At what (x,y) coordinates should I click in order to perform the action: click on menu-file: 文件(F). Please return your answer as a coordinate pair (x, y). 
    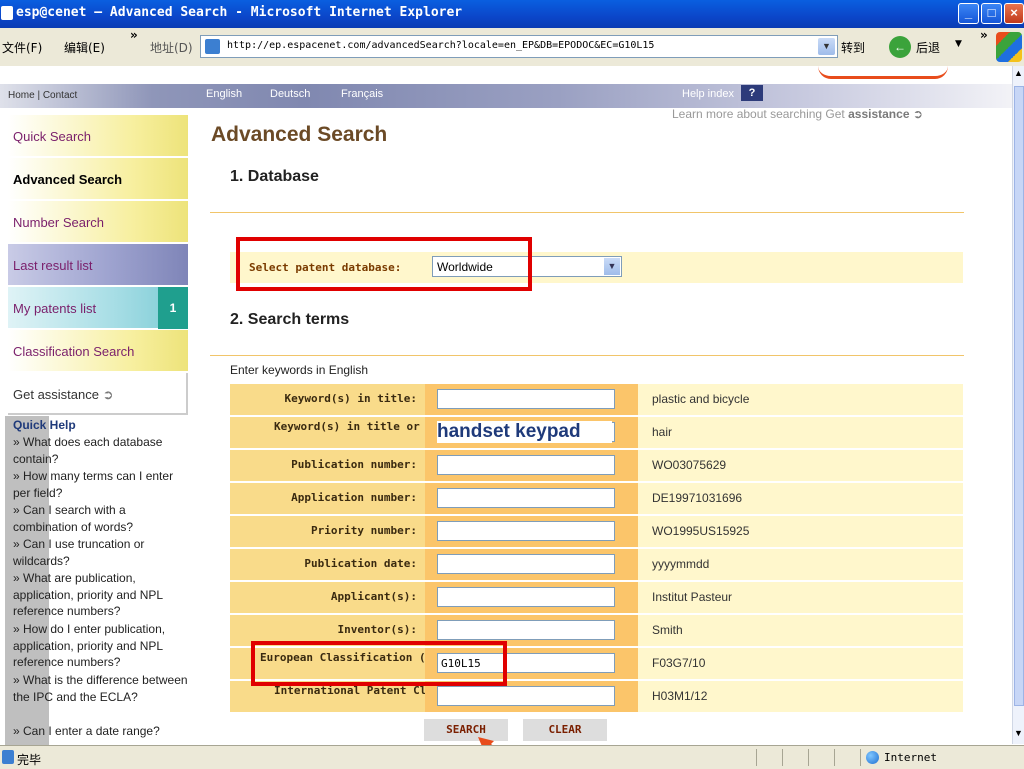
    Looking at the image, I should click on (22, 47).